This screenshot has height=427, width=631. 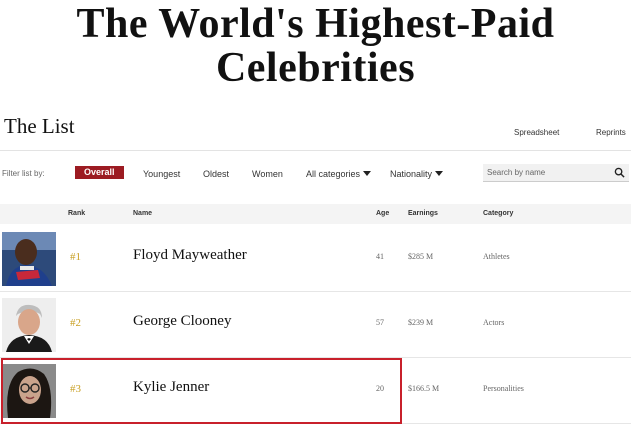 What do you see at coordinates (39, 126) in the screenshot?
I see `list-title: The List` at bounding box center [39, 126].